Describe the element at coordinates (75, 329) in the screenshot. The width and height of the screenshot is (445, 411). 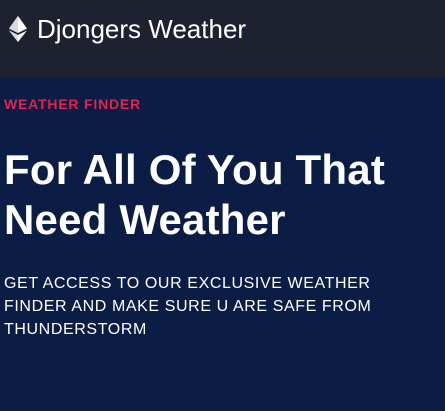
I see `hero-lead-line3: THUNDERSTORM` at that location.